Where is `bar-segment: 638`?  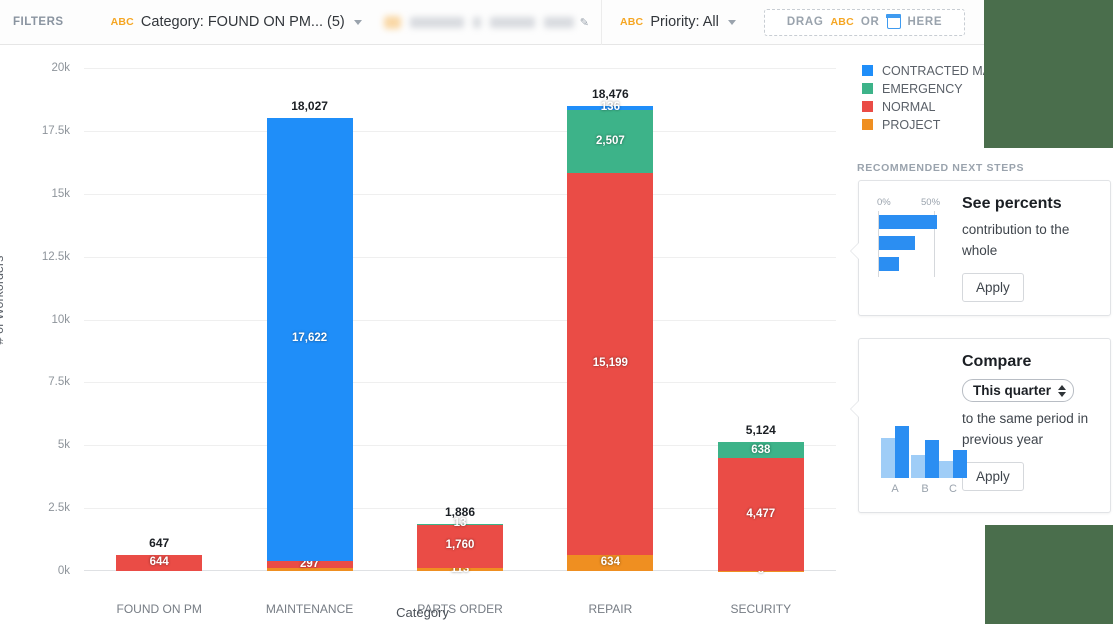 bar-segment: 638 is located at coordinates (760, 450).